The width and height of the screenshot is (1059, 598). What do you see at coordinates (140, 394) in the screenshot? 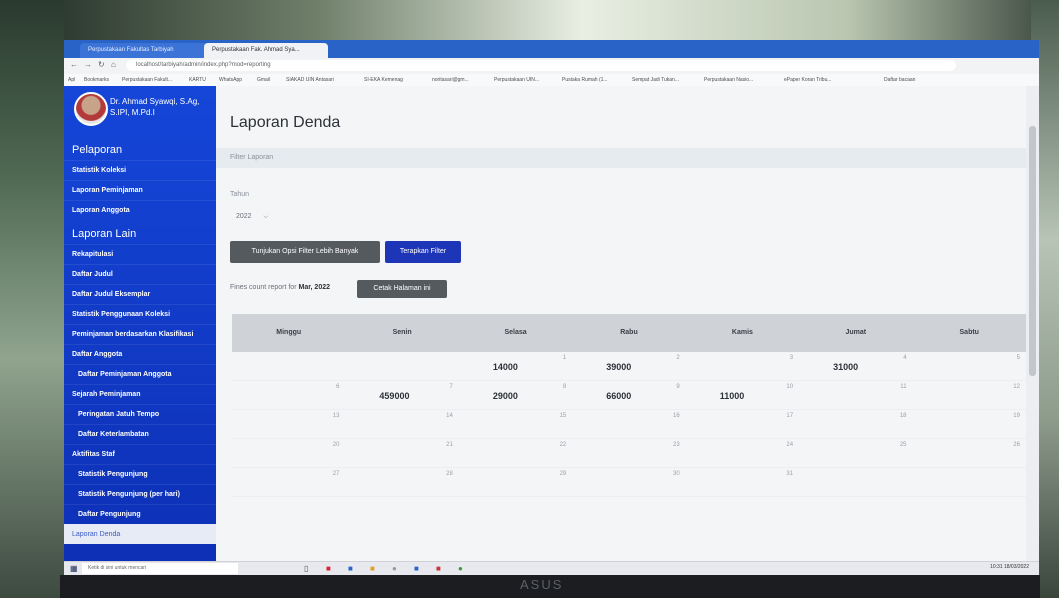
I see `sidebar-item: Sejarah Peminjaman` at bounding box center [140, 394].